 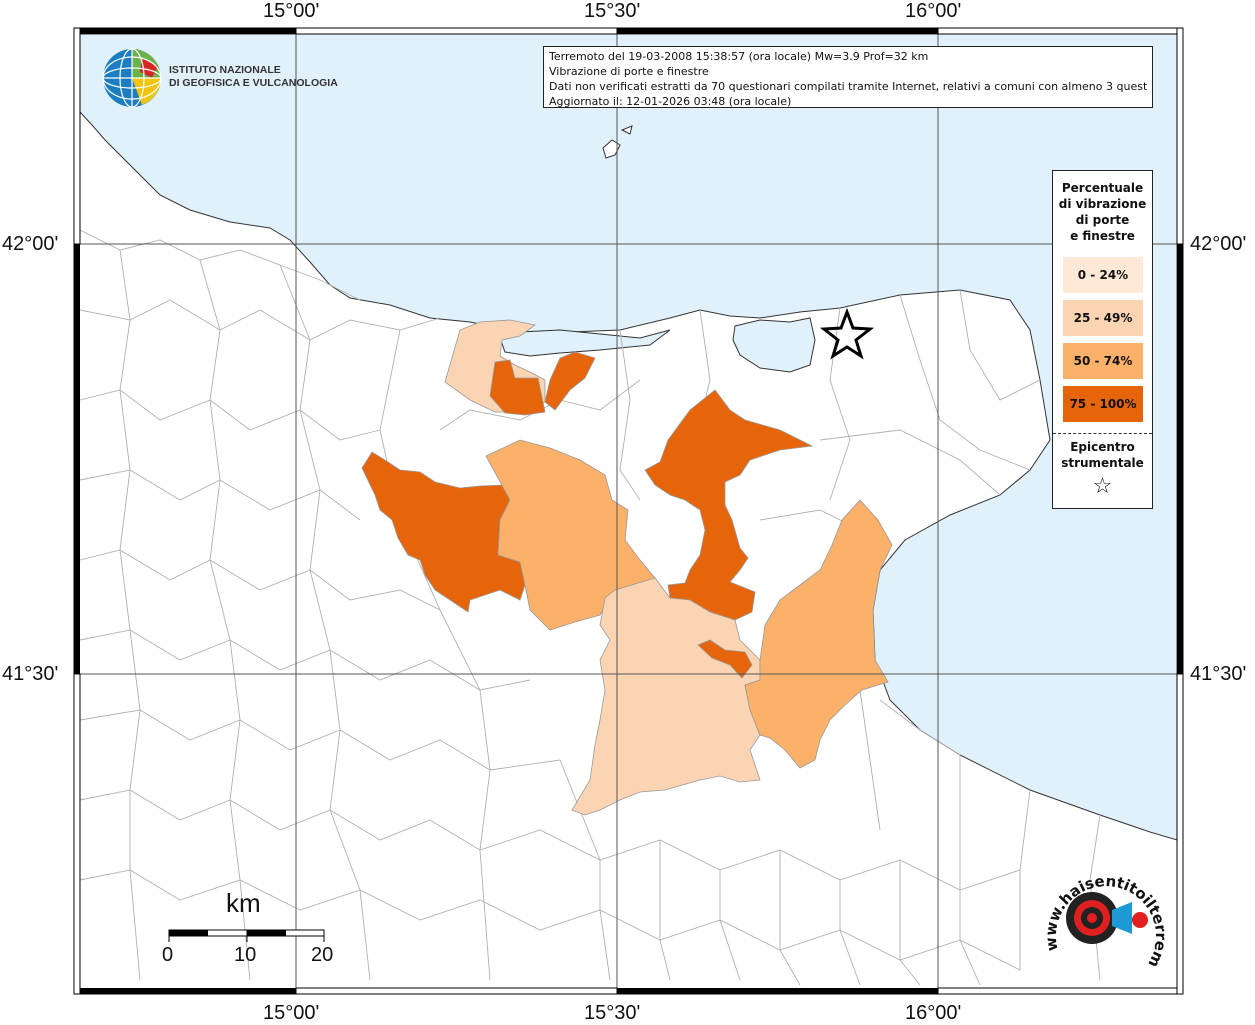 What do you see at coordinates (1103, 318) in the screenshot?
I see `legend-item-25-49: 25 - 49%` at bounding box center [1103, 318].